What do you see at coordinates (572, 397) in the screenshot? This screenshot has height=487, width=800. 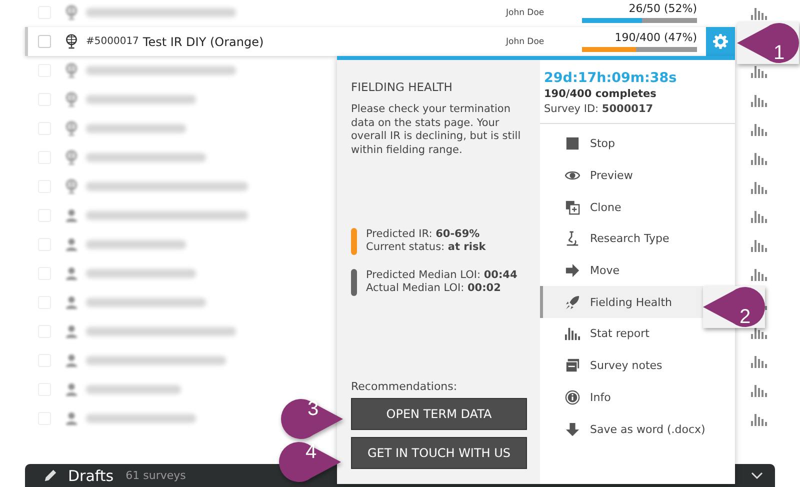 I see `info-icon` at bounding box center [572, 397].